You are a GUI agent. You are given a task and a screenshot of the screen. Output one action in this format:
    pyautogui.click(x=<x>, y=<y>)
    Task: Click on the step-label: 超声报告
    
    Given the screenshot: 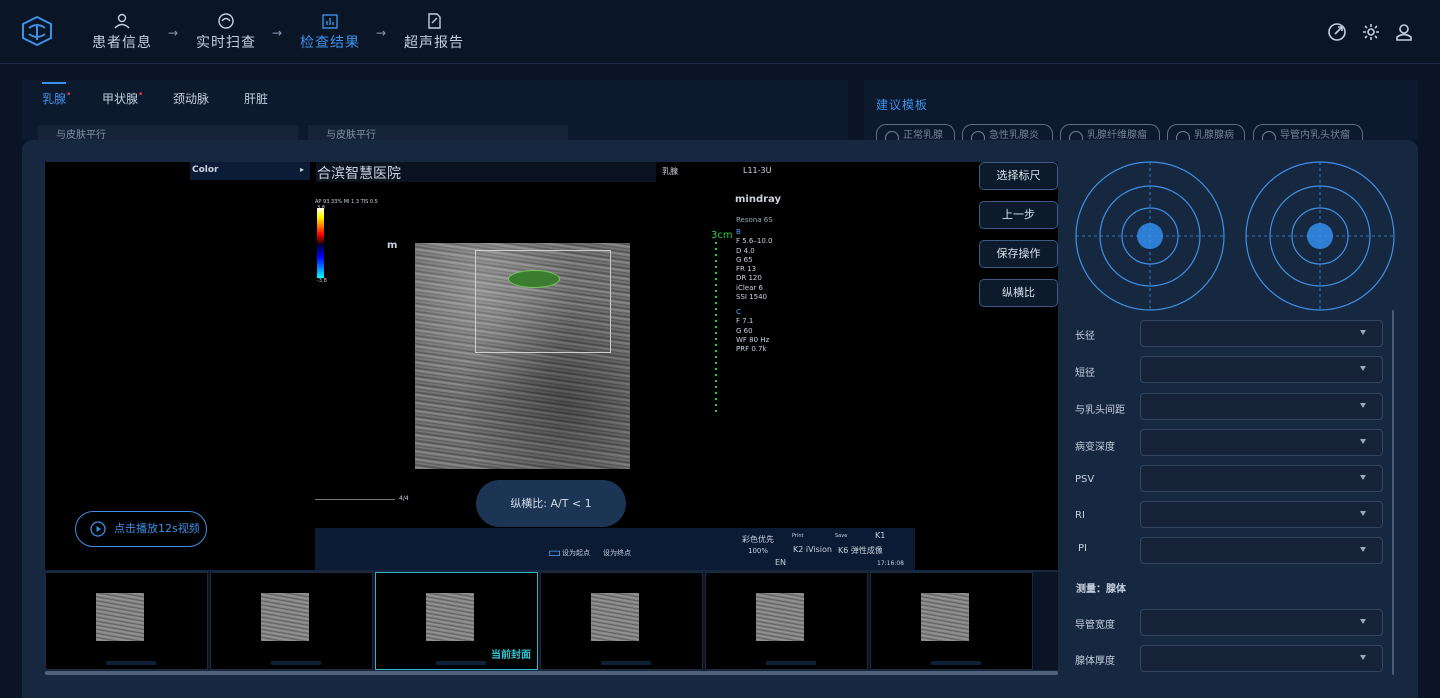 What is the action you would take?
    pyautogui.click(x=434, y=43)
    